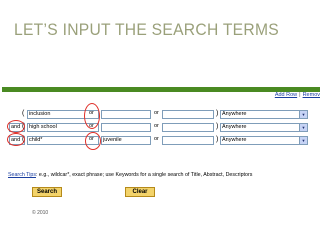  I want to click on search-button: Search, so click(47, 192).